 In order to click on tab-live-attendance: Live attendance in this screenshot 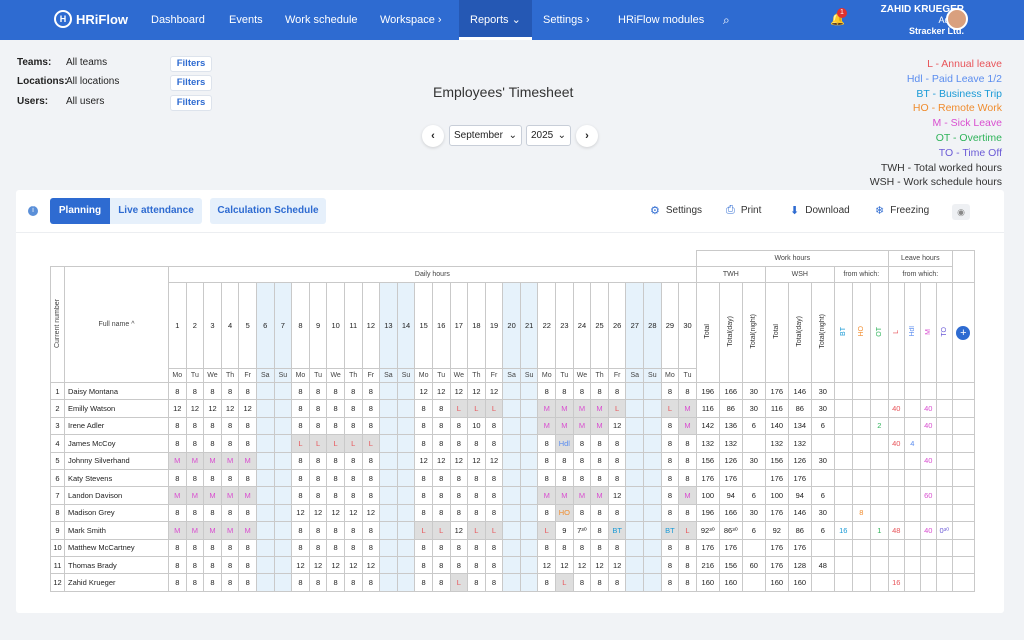, I will do `click(156, 211)`.